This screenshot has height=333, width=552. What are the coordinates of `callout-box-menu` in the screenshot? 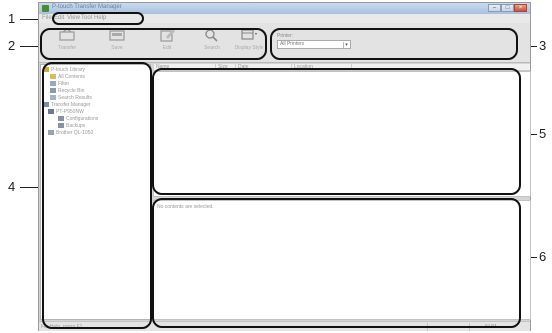 It's located at (98, 18).